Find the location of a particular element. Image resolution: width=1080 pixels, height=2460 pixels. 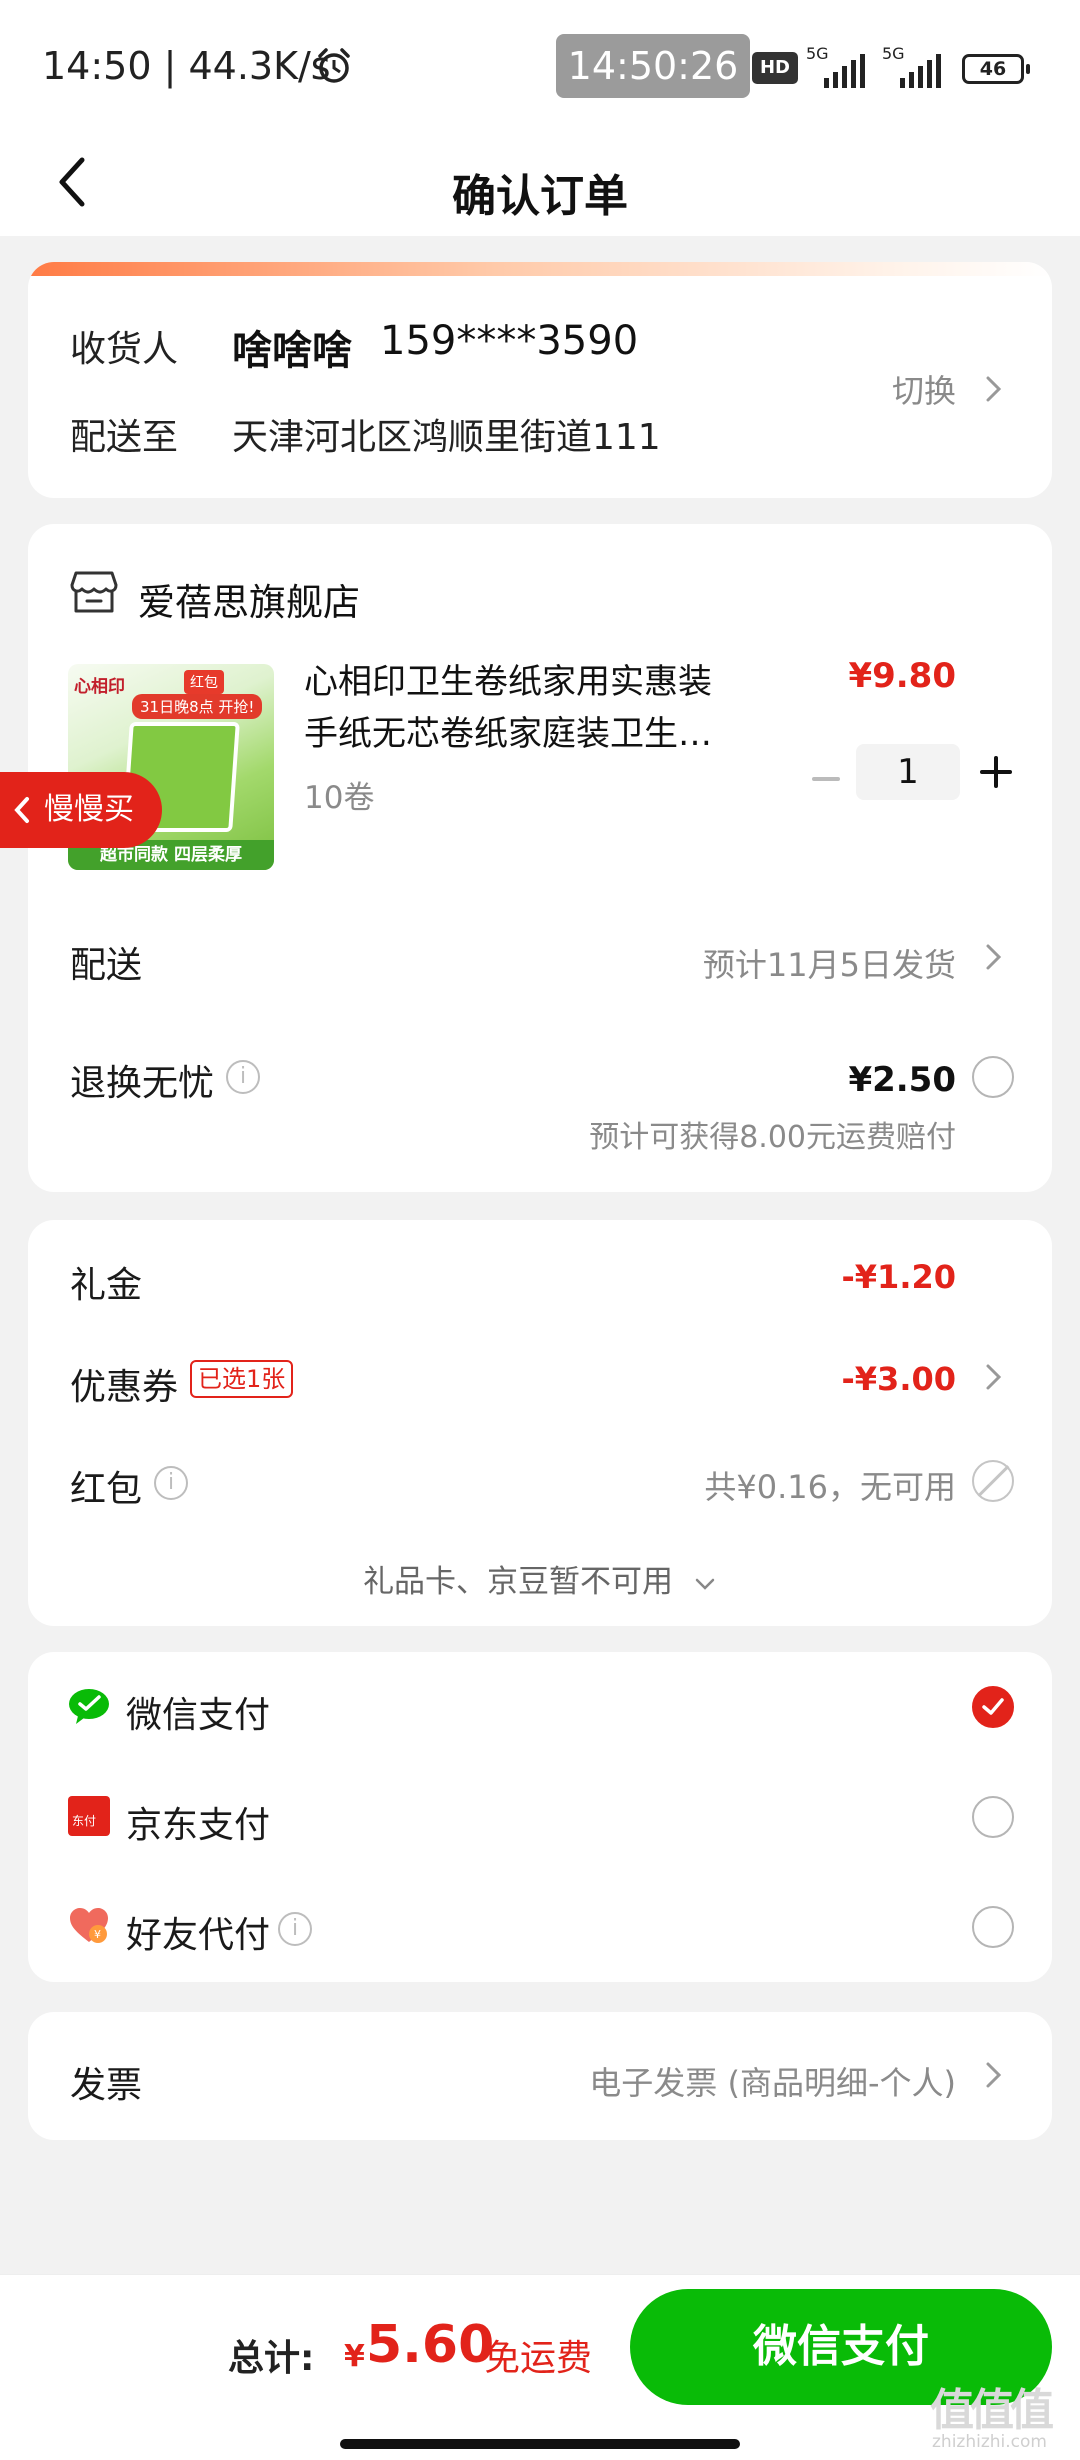

product-image-tag: 红包 is located at coordinates (204, 682).